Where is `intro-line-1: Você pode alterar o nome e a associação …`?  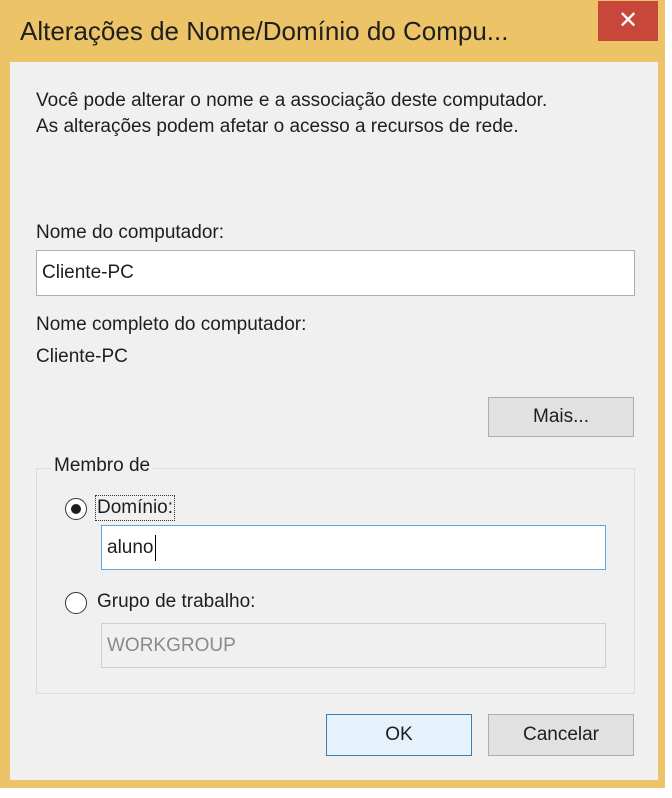
intro-line-1: Você pode alterar o nome e a associação … is located at coordinates (292, 100).